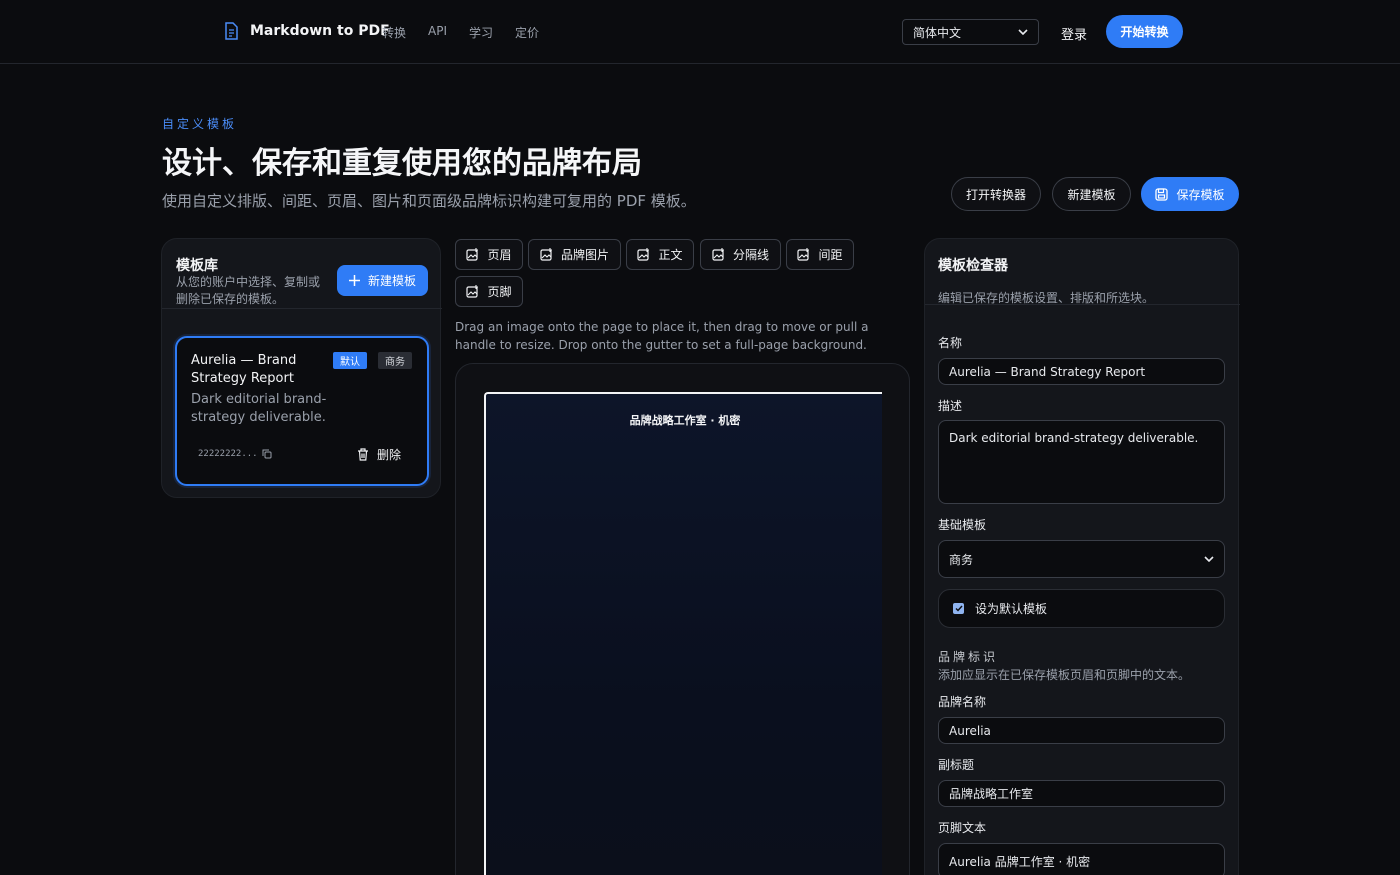 The width and height of the screenshot is (1400, 875). I want to click on block-body-button: 正文, so click(660, 254).